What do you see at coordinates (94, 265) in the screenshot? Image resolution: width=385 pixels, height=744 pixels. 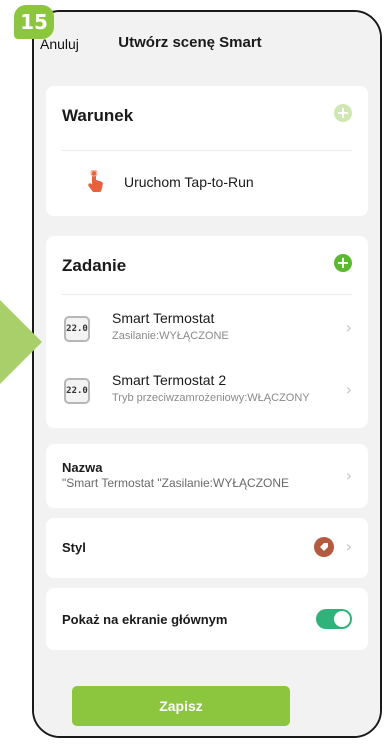 I see `task-title: Zadanie` at bounding box center [94, 265].